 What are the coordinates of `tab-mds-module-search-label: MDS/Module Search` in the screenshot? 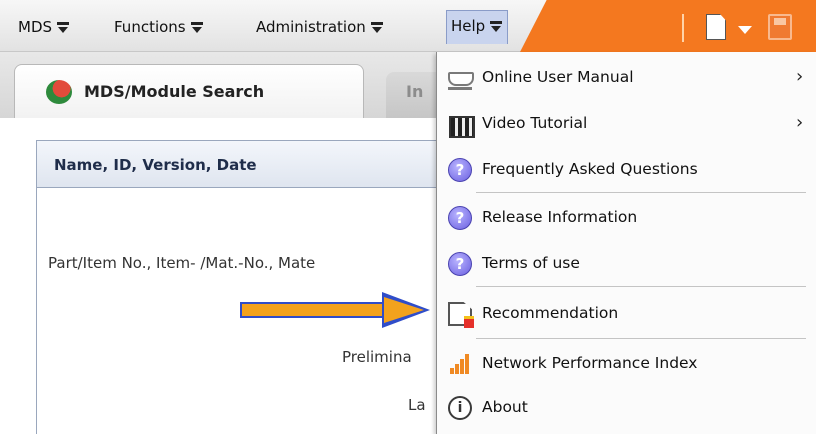 It's located at (174, 91).